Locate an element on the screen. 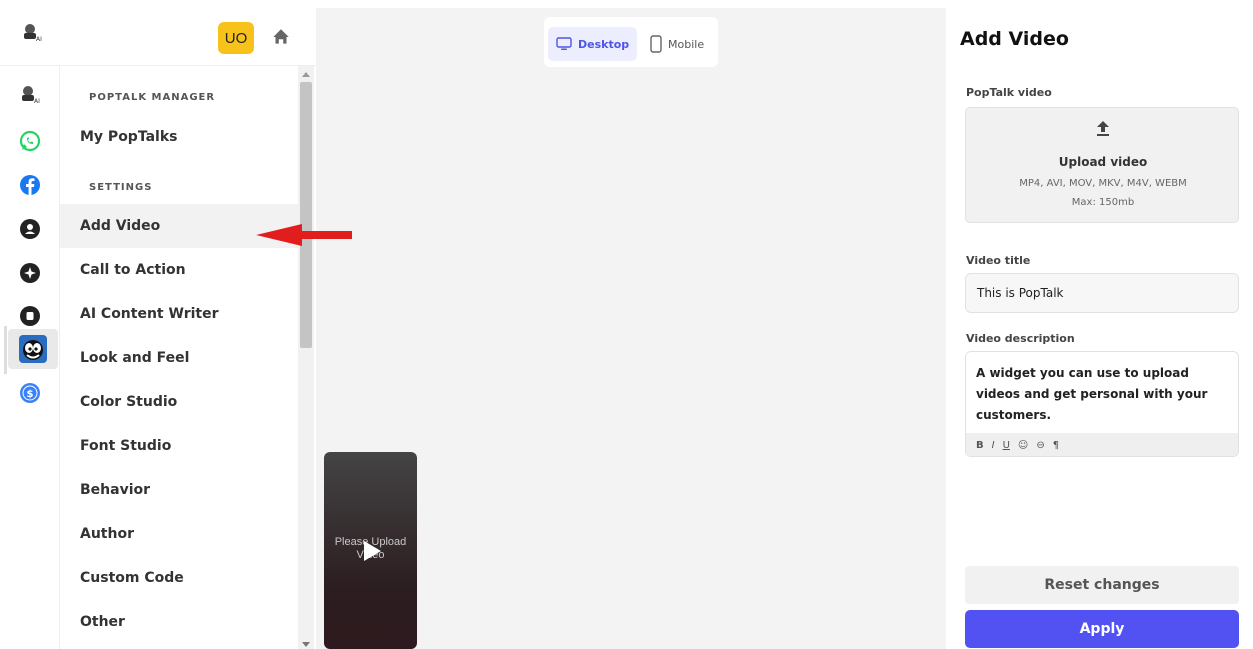  home-icon is located at coordinates (281, 37).